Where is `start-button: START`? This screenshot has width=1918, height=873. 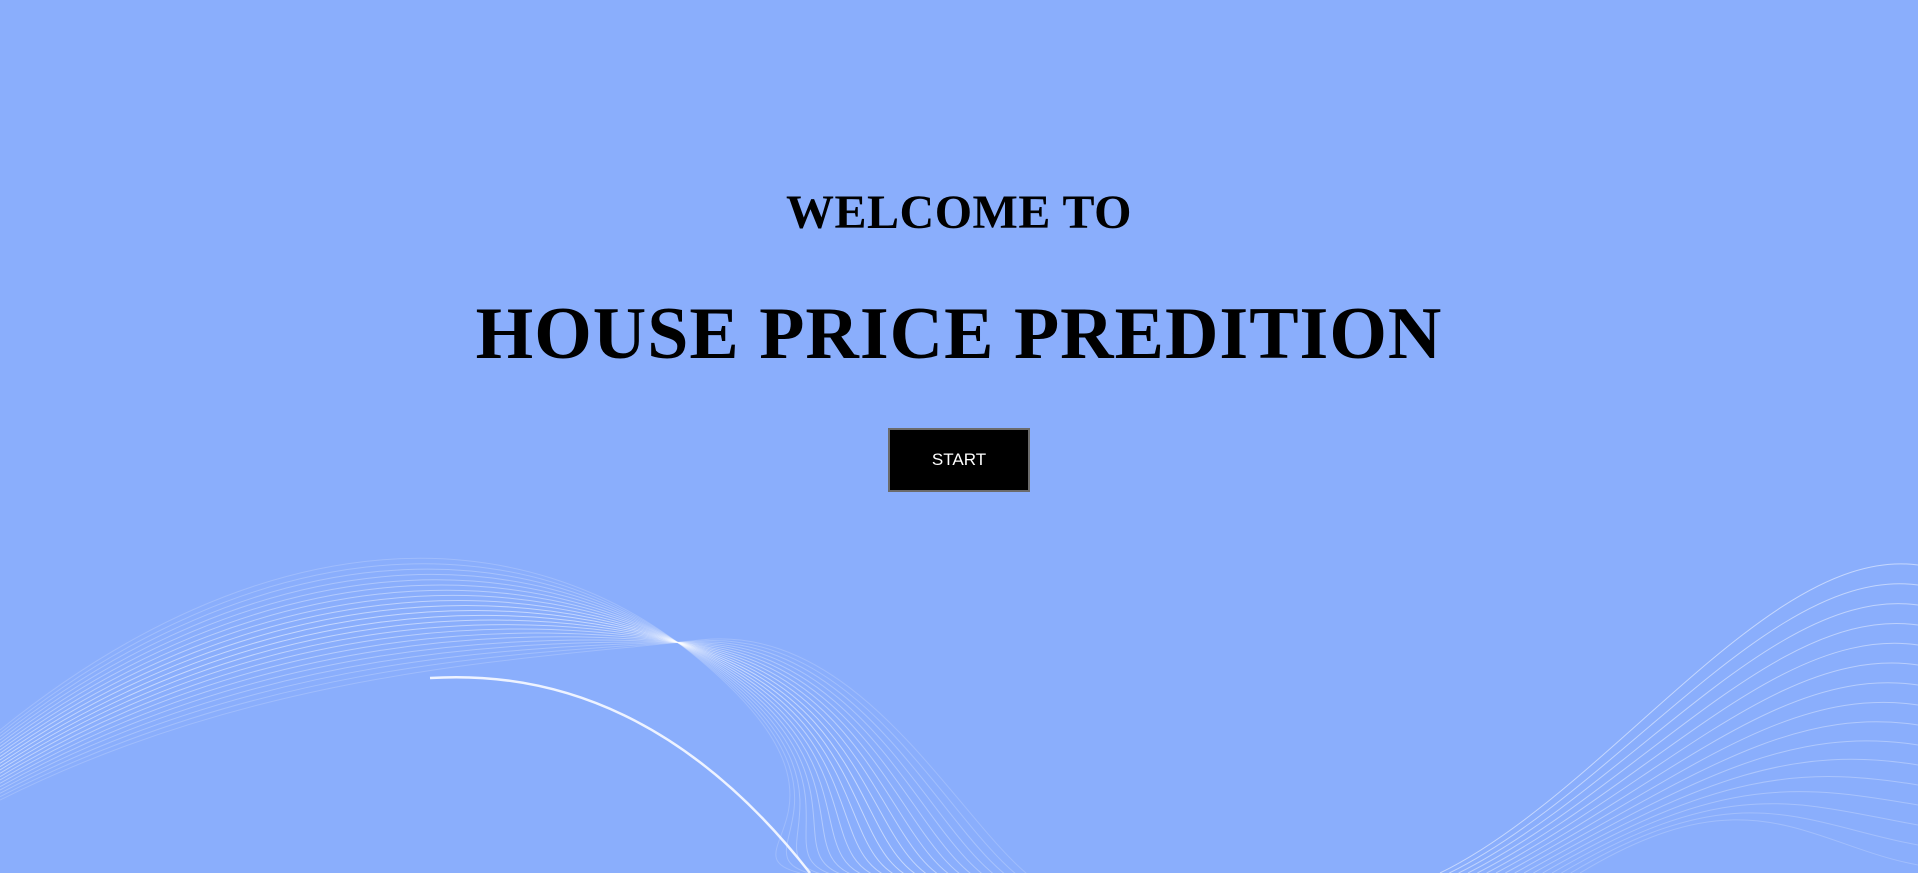
start-button: START is located at coordinates (959, 460).